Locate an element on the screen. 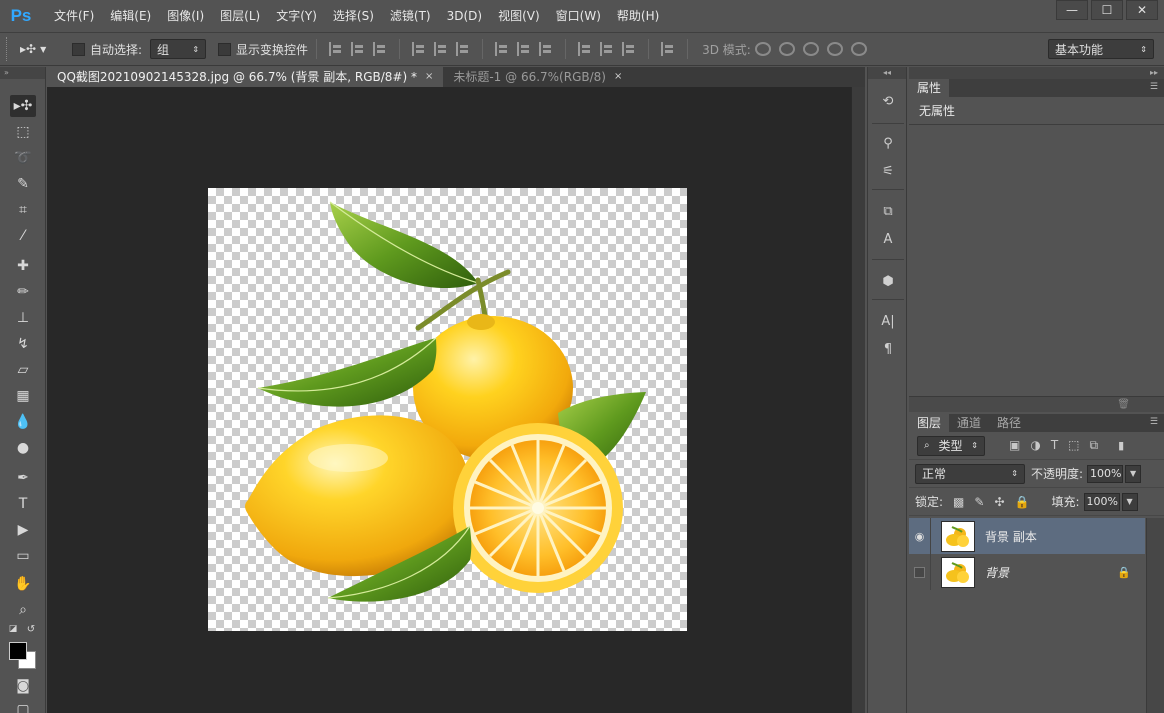 The image size is (1164, 713). move-tool-icon: ▸✣ is located at coordinates (23, 106).